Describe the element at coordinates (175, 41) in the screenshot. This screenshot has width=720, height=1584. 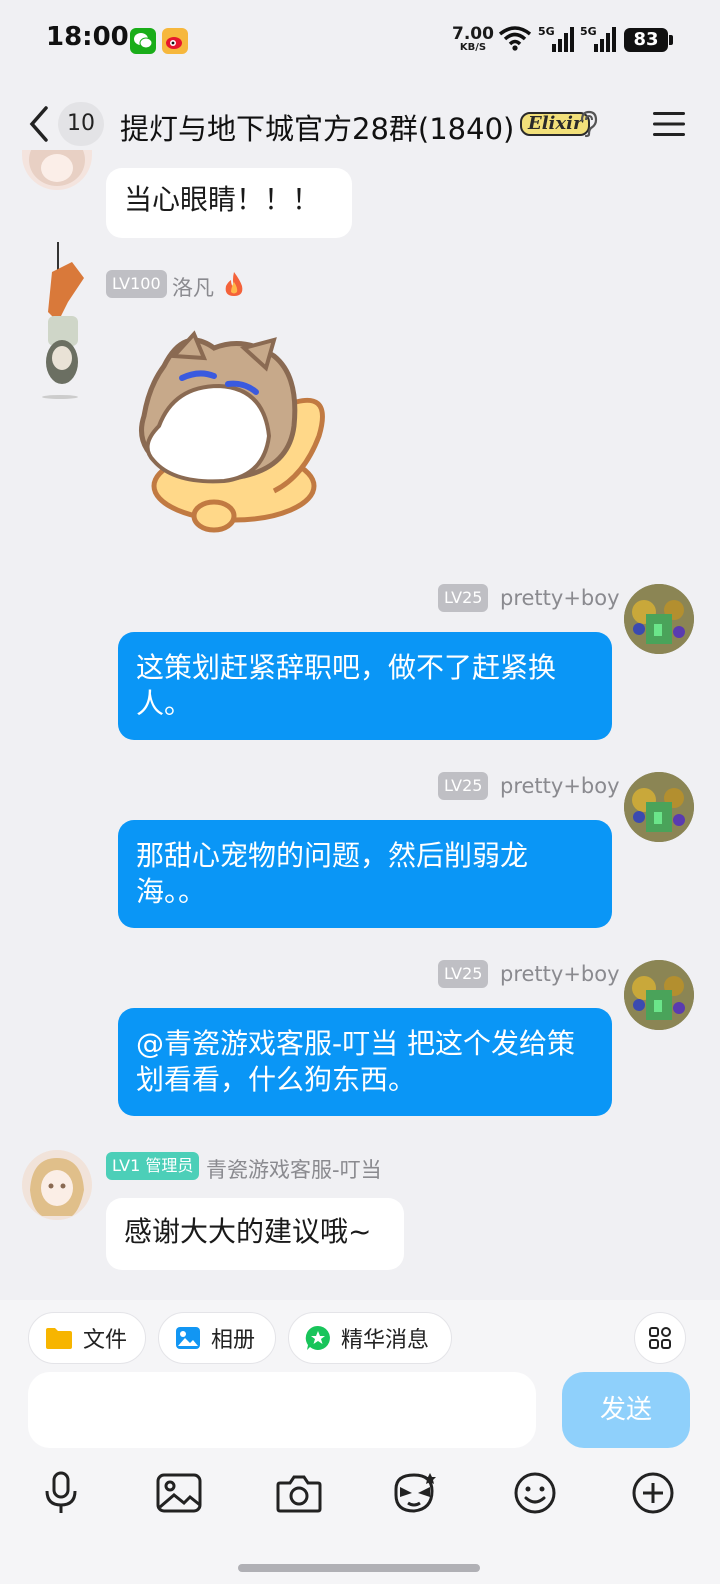
I see `weibo-icon` at that location.